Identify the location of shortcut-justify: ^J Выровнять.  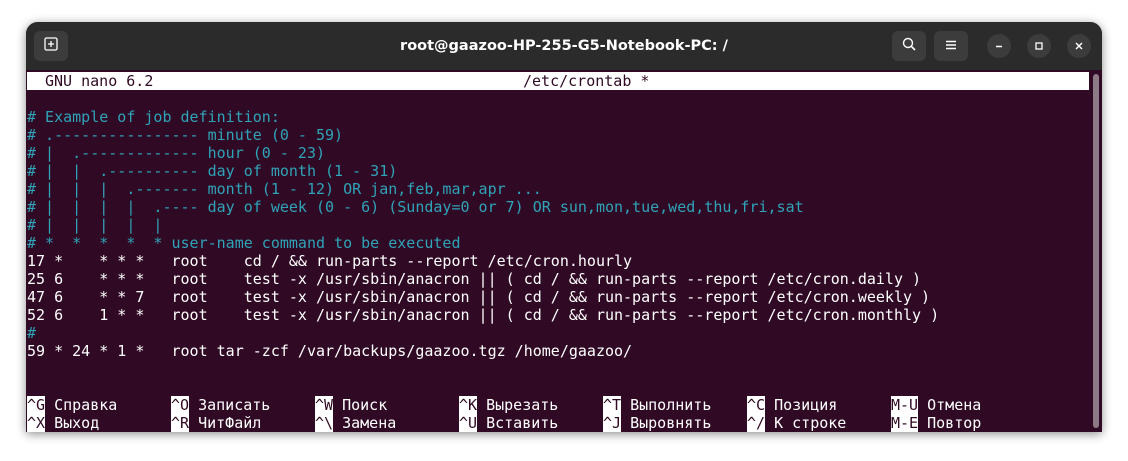
(657, 423).